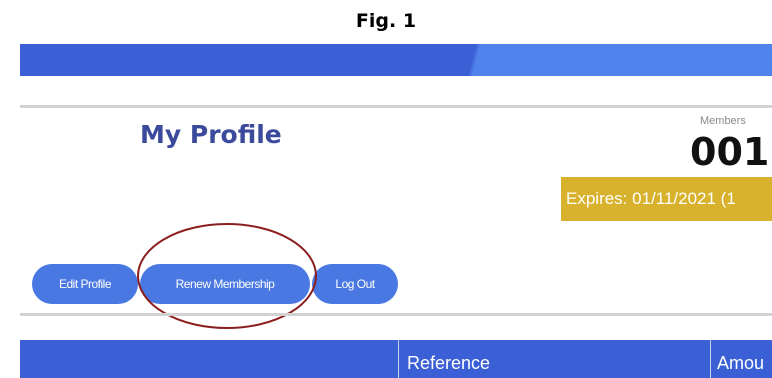  I want to click on edit-profile-button: Edit Profile, so click(85, 284).